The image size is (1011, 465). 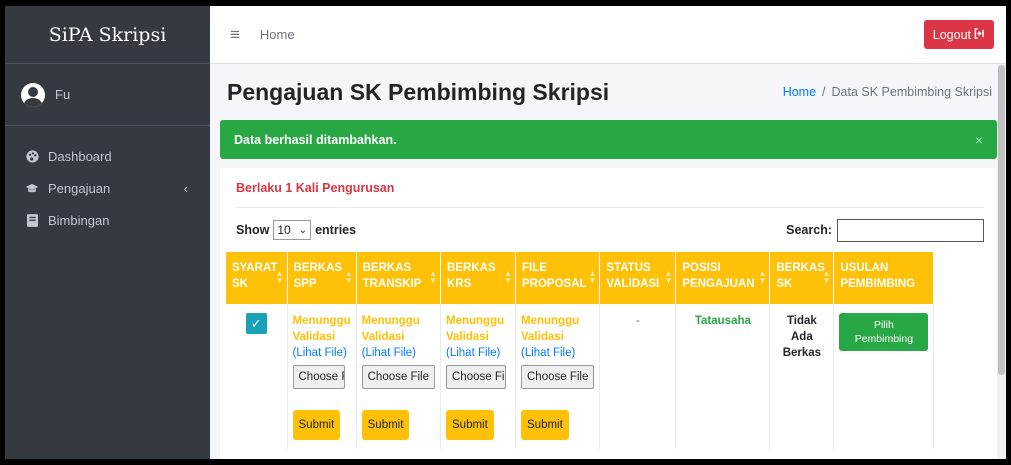 What do you see at coordinates (592, 34) in the screenshot?
I see `topbar-home-link: Home` at bounding box center [592, 34].